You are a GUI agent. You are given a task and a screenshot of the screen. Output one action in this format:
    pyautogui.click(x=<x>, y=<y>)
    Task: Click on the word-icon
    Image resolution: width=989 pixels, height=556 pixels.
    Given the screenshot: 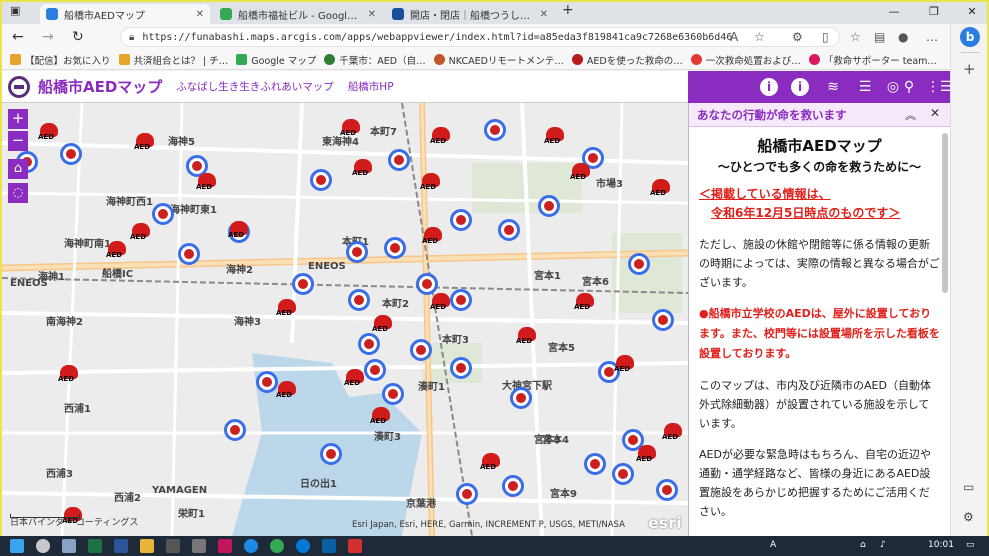 What is the action you would take?
    pyautogui.click(x=121, y=546)
    